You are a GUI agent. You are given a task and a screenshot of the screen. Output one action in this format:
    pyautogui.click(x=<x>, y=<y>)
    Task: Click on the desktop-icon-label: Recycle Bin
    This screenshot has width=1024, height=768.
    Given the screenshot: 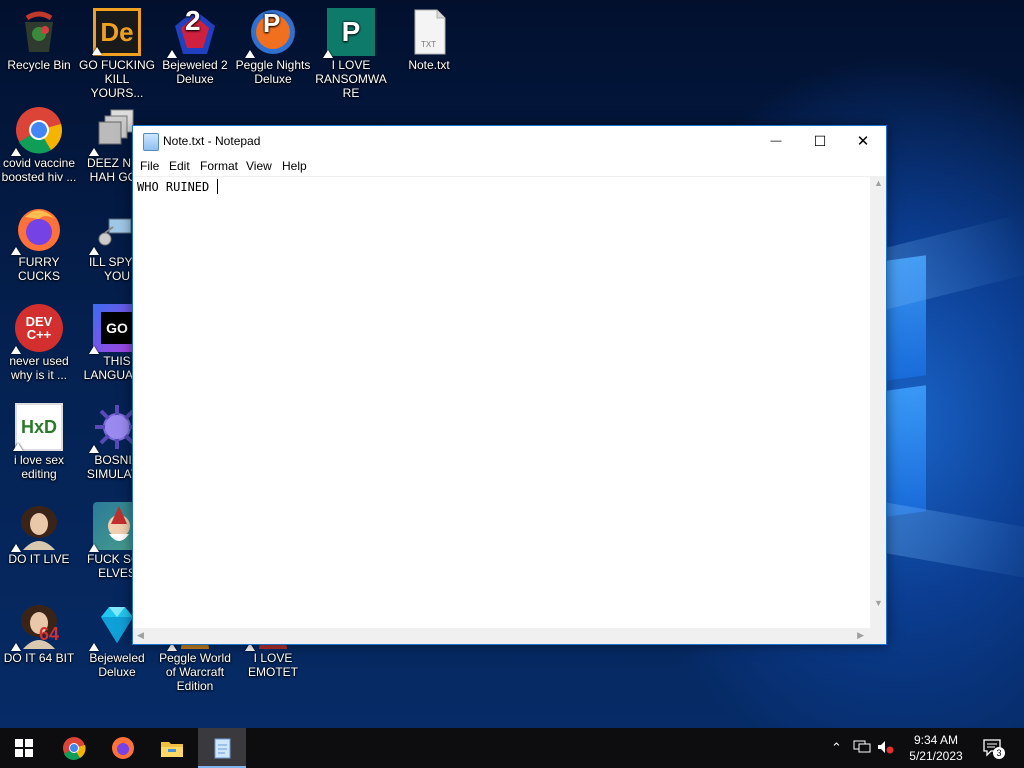 What is the action you would take?
    pyautogui.click(x=39, y=65)
    